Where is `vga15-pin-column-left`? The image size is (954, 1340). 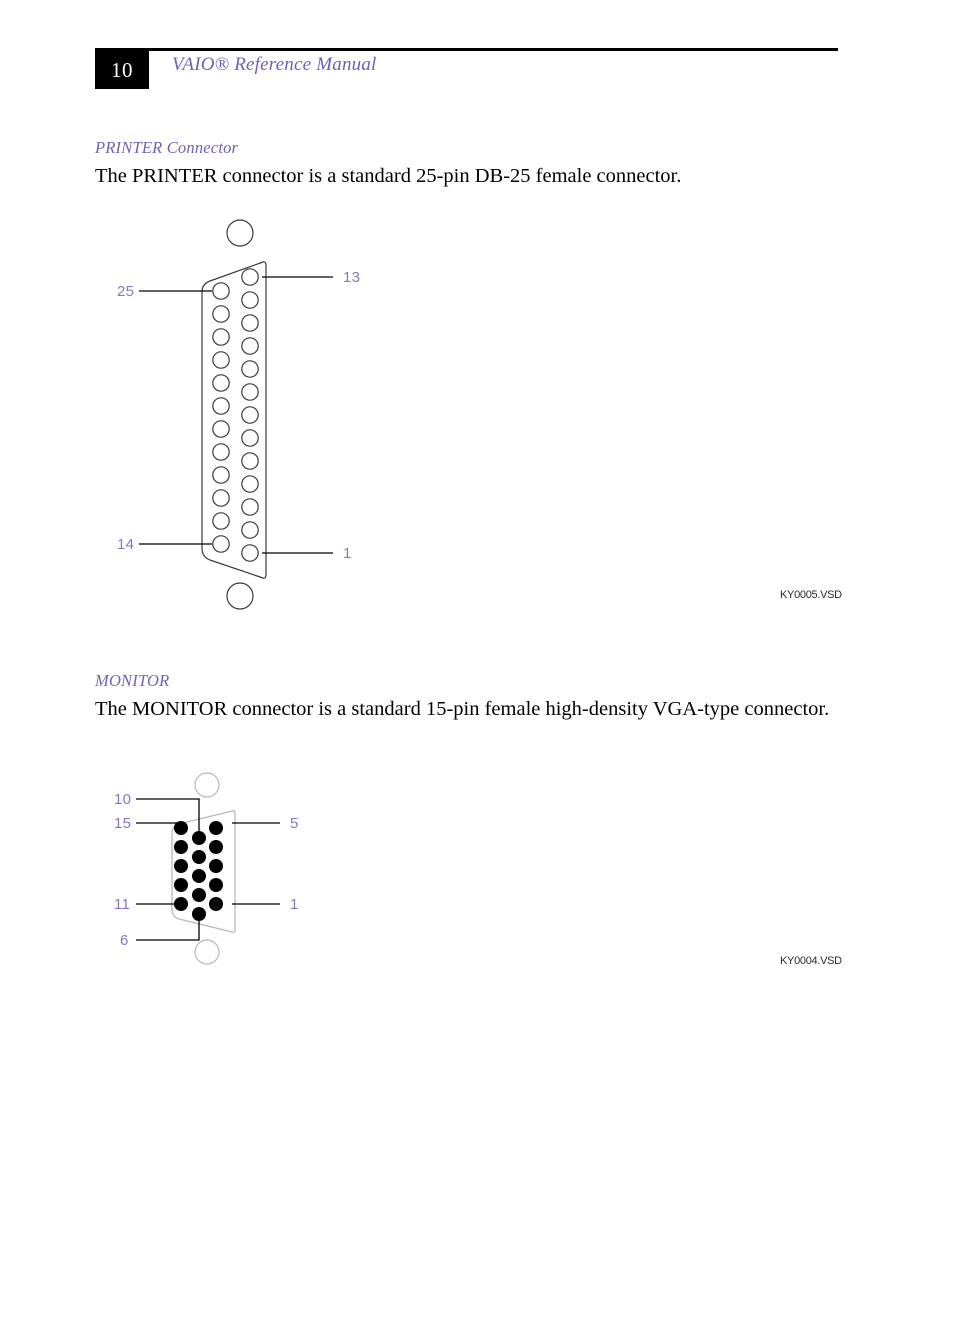 vga15-pin-column-left is located at coordinates (181, 866).